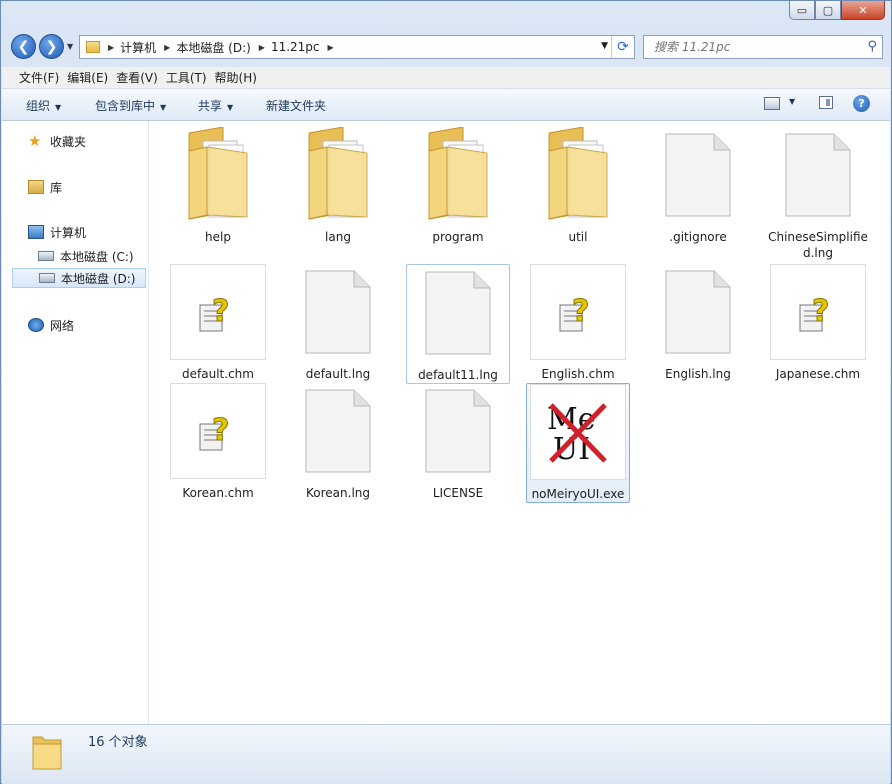 This screenshot has height=784, width=892. I want to click on file-item: program, so click(458, 186).